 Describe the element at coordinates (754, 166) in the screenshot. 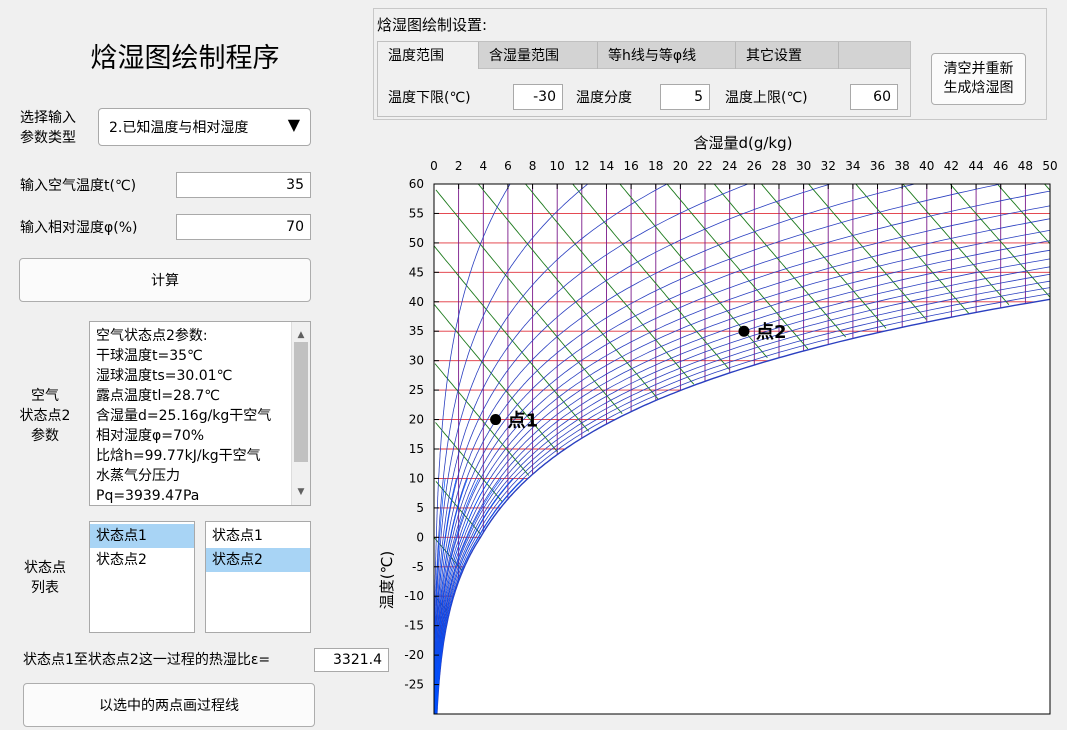

I see `x-tick-label: 26` at that location.